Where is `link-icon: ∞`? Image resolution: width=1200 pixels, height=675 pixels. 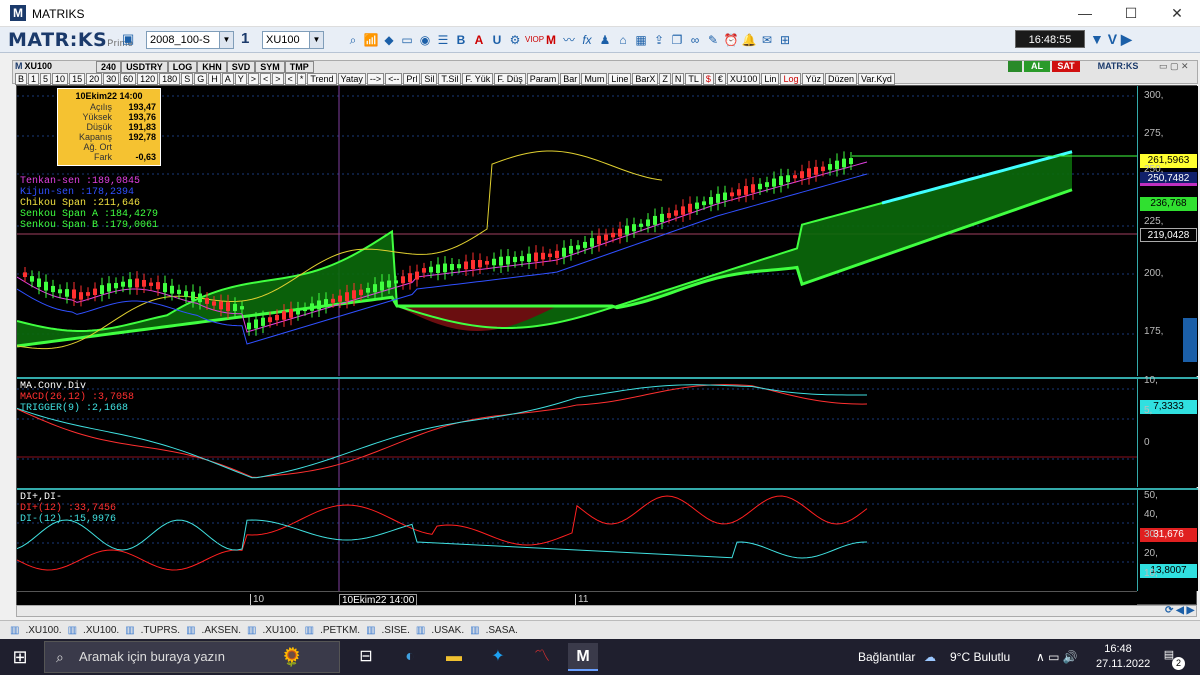
link-icon: ∞ is located at coordinates (695, 40).